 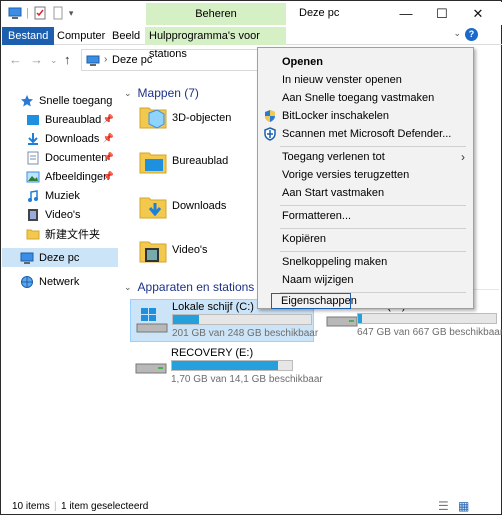 I want to click on sidebar-item-muziek: Muziek, so click(x=60, y=195).